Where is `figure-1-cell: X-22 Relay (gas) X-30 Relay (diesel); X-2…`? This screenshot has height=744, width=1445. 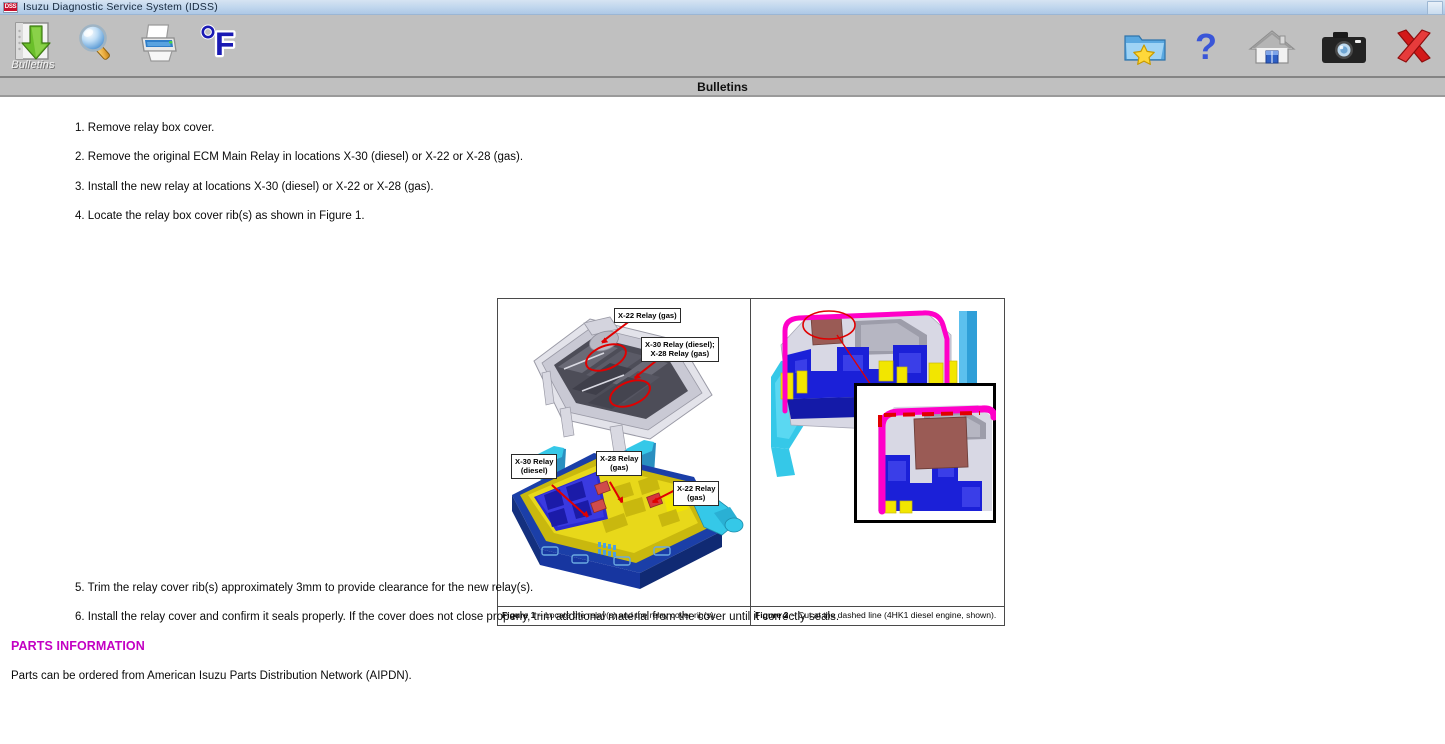
figure-1-cell: X-22 Relay (gas) X-30 Relay (diesel); X-2… is located at coordinates (624, 462).